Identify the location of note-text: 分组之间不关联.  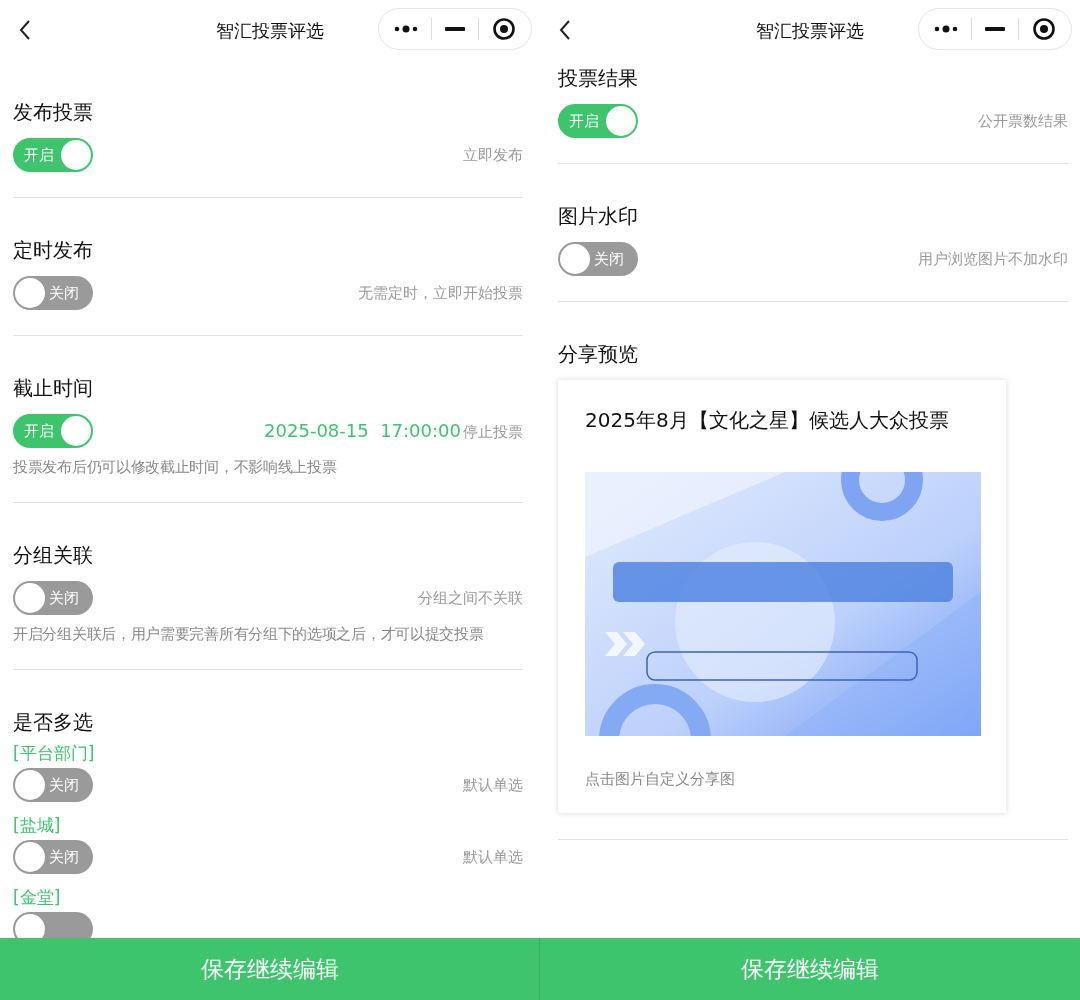
(470, 598).